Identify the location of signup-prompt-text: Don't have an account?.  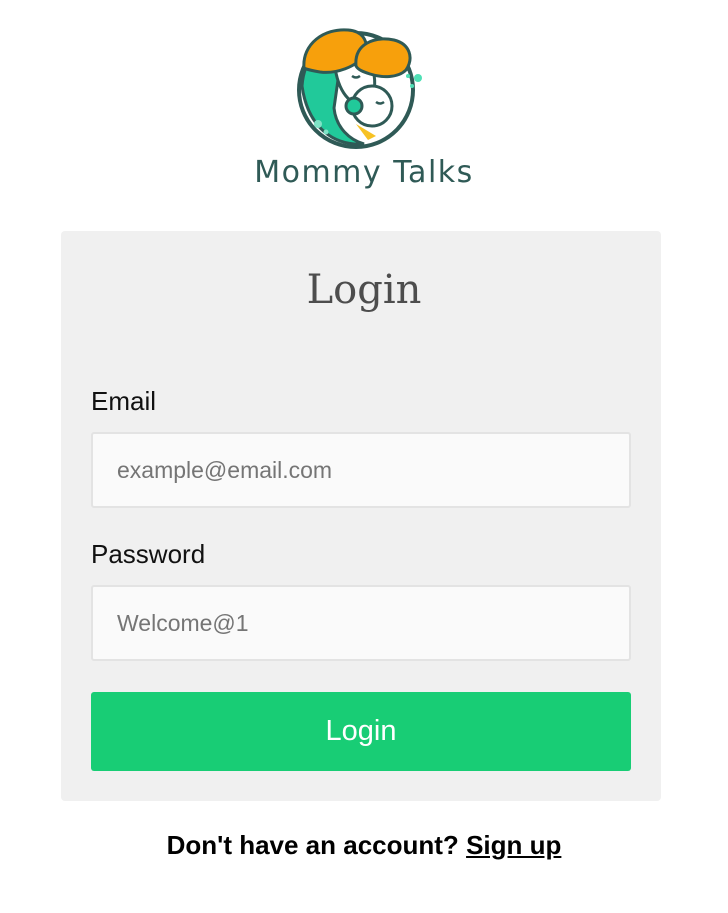
(312, 845).